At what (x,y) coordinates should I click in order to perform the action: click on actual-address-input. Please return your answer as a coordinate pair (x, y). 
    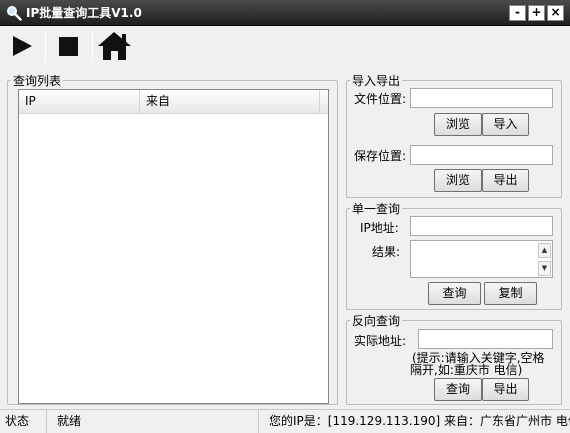
    Looking at the image, I should click on (485, 339).